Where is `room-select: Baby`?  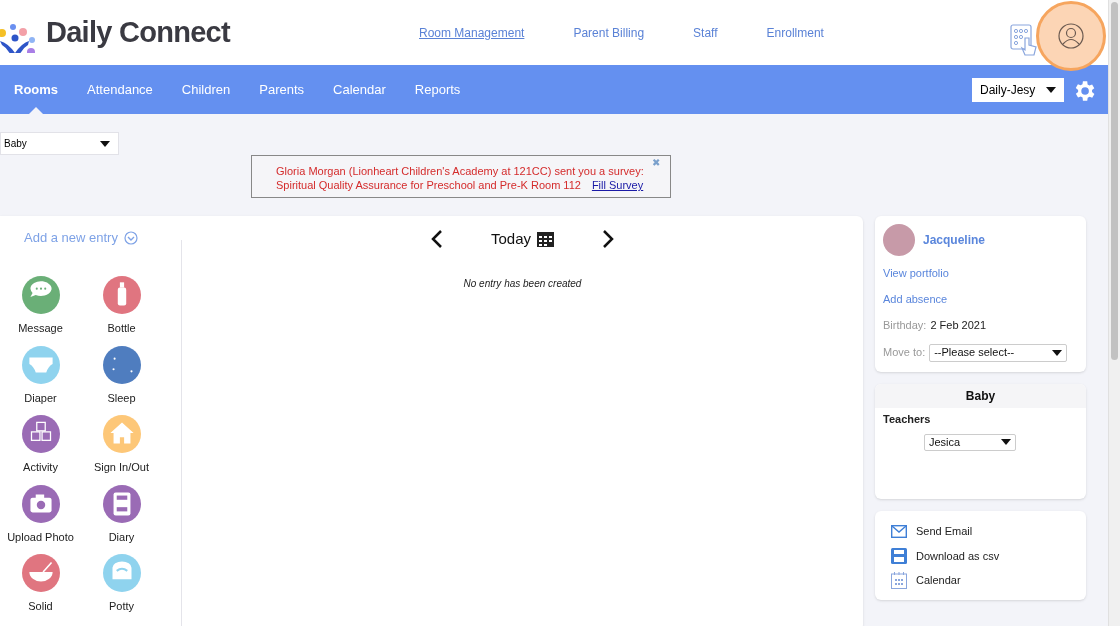 room-select: Baby is located at coordinates (59, 143).